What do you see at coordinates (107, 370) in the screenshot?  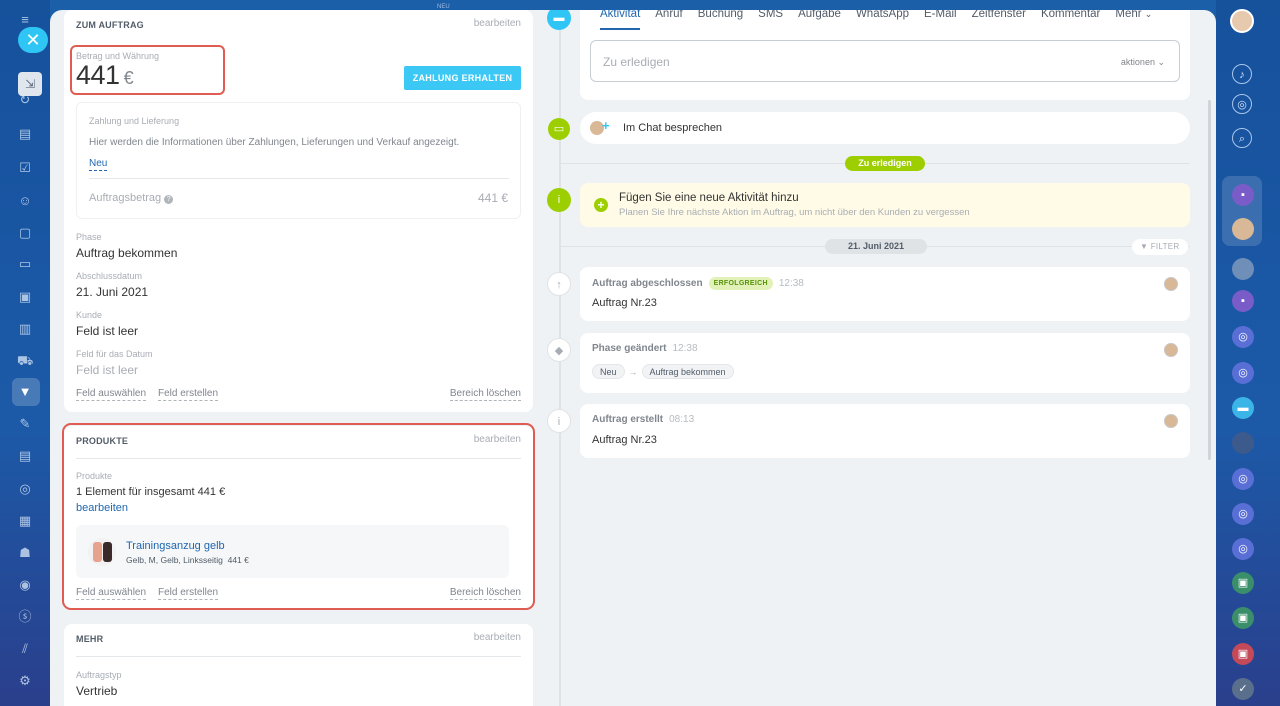 I see `field-value-date-field: Feld ist leer` at bounding box center [107, 370].